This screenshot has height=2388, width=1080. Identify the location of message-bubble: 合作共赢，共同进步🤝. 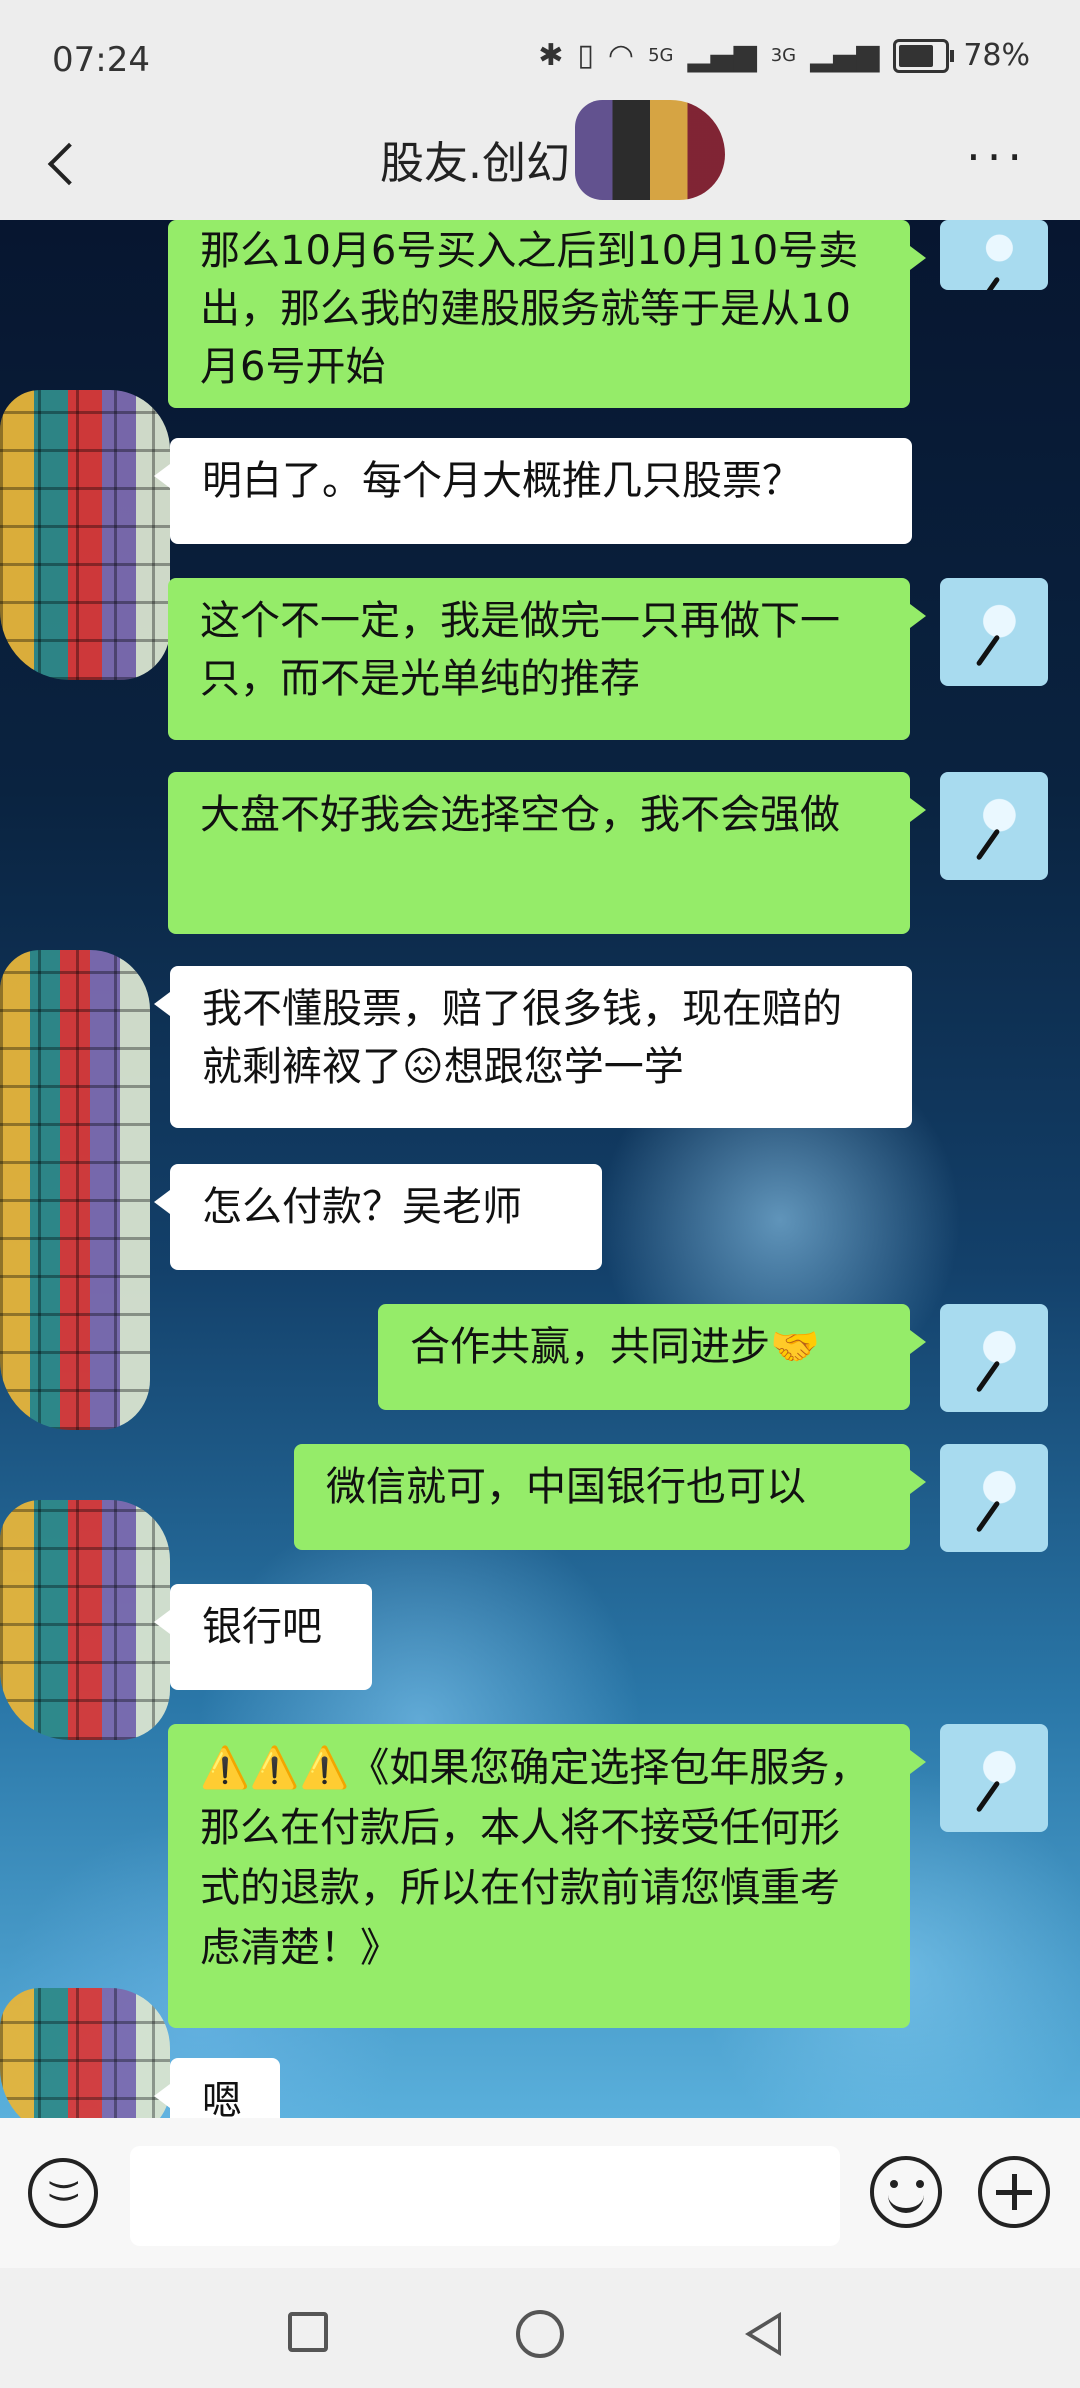
(652, 1357).